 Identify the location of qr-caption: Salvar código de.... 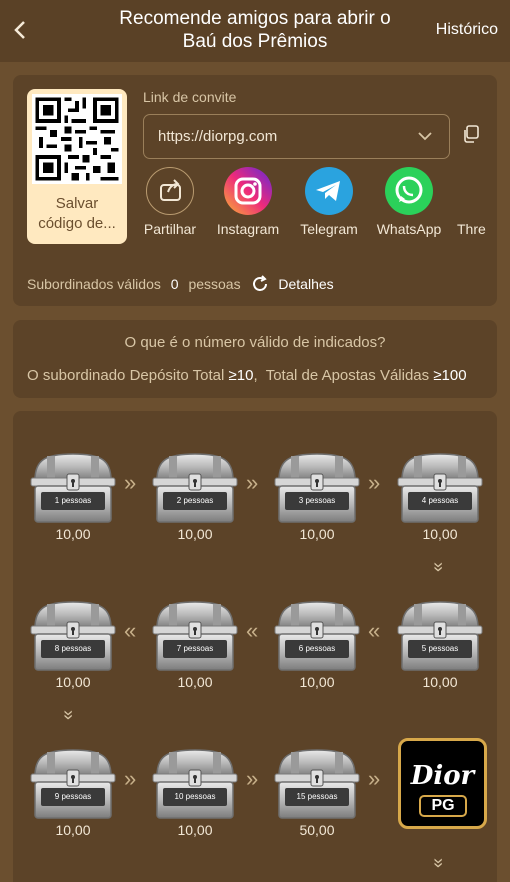
(77, 214).